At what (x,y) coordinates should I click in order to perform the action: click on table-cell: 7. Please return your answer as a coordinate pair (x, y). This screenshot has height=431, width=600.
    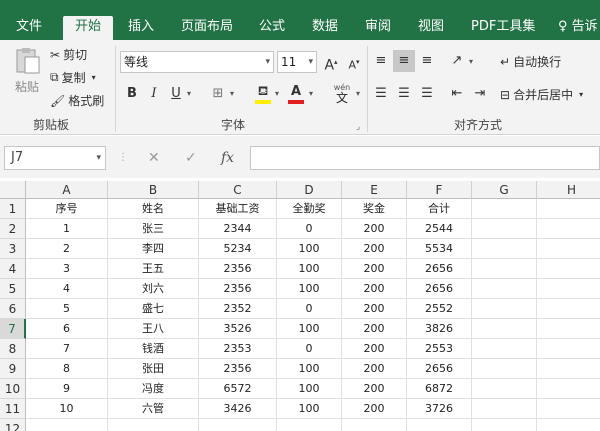
    Looking at the image, I should click on (67, 349).